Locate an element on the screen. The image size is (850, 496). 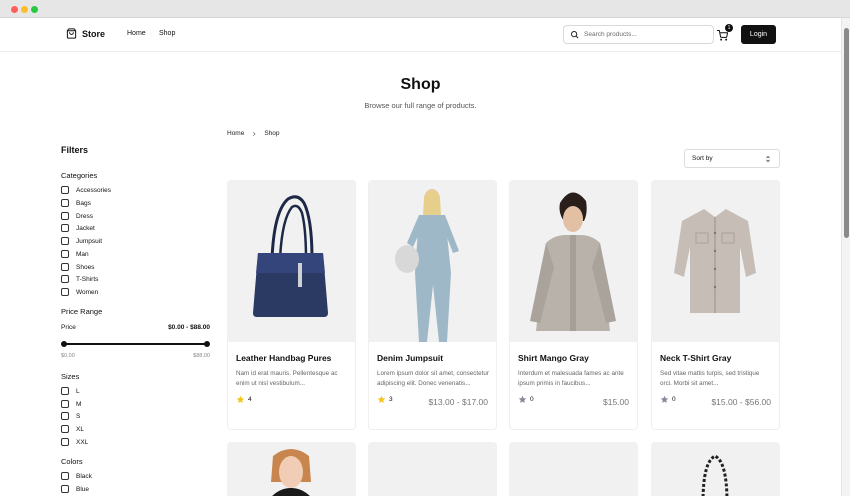
color-checkbox: Black is located at coordinates (76, 476).